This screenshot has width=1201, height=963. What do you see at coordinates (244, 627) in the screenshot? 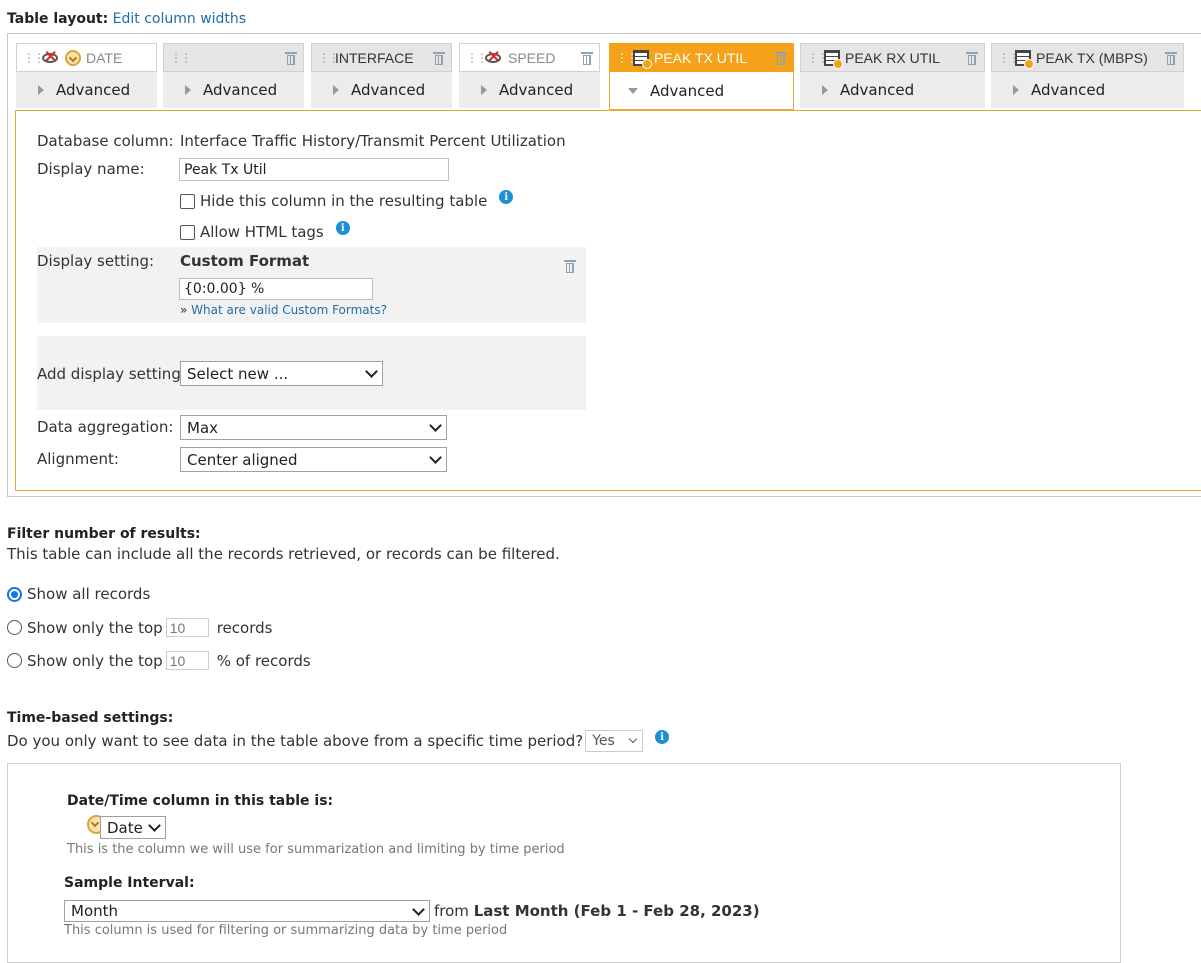
I see `records-label: records` at bounding box center [244, 627].